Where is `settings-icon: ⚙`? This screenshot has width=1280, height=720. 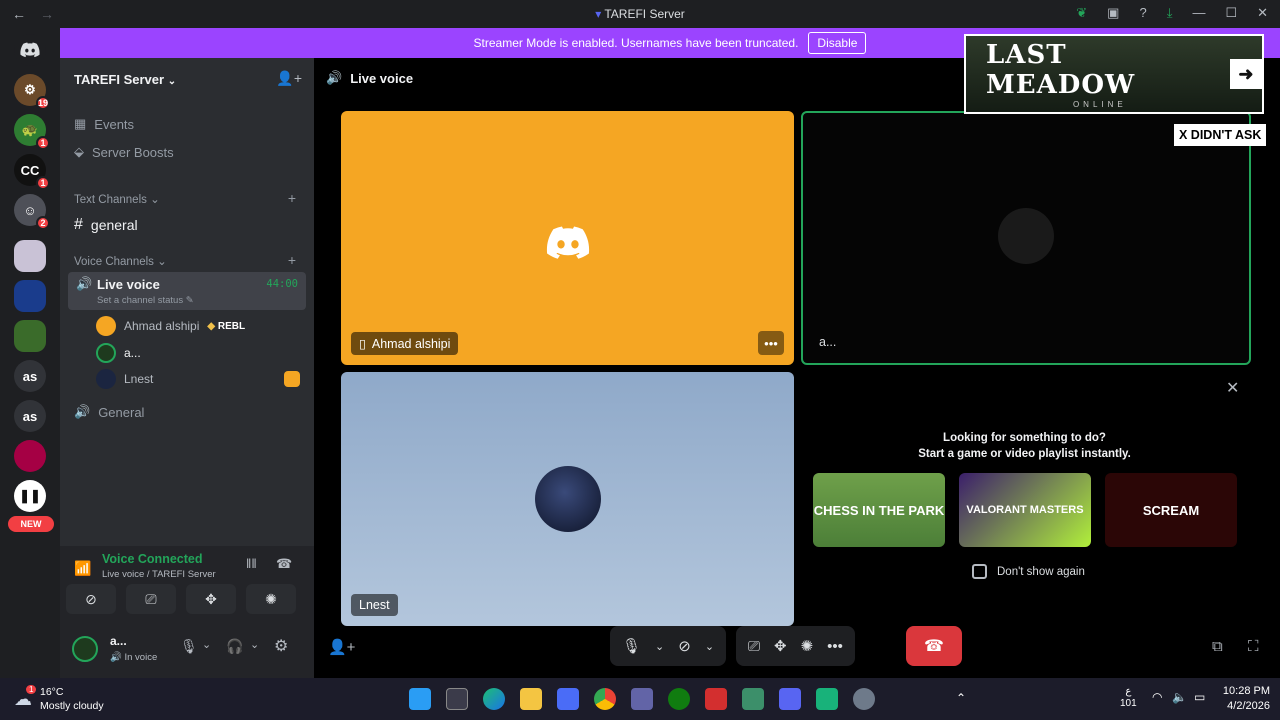
settings-icon: ⚙ is located at coordinates (281, 646).